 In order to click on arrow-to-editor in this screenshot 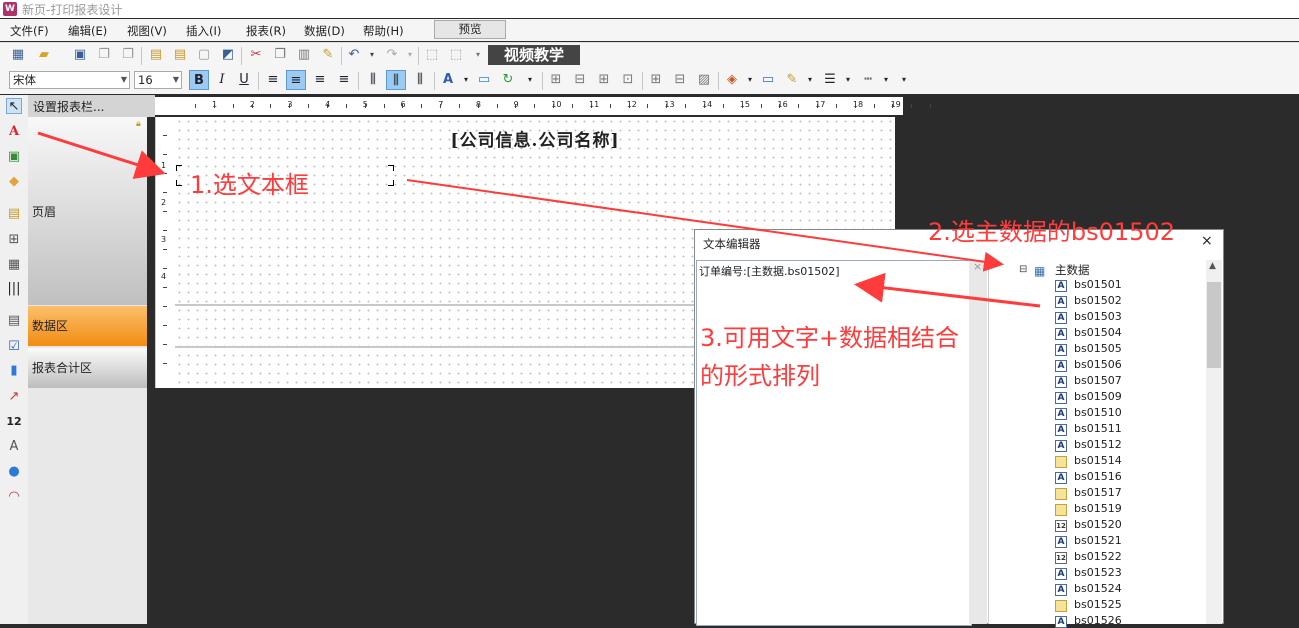, I will do `click(947, 290)`.